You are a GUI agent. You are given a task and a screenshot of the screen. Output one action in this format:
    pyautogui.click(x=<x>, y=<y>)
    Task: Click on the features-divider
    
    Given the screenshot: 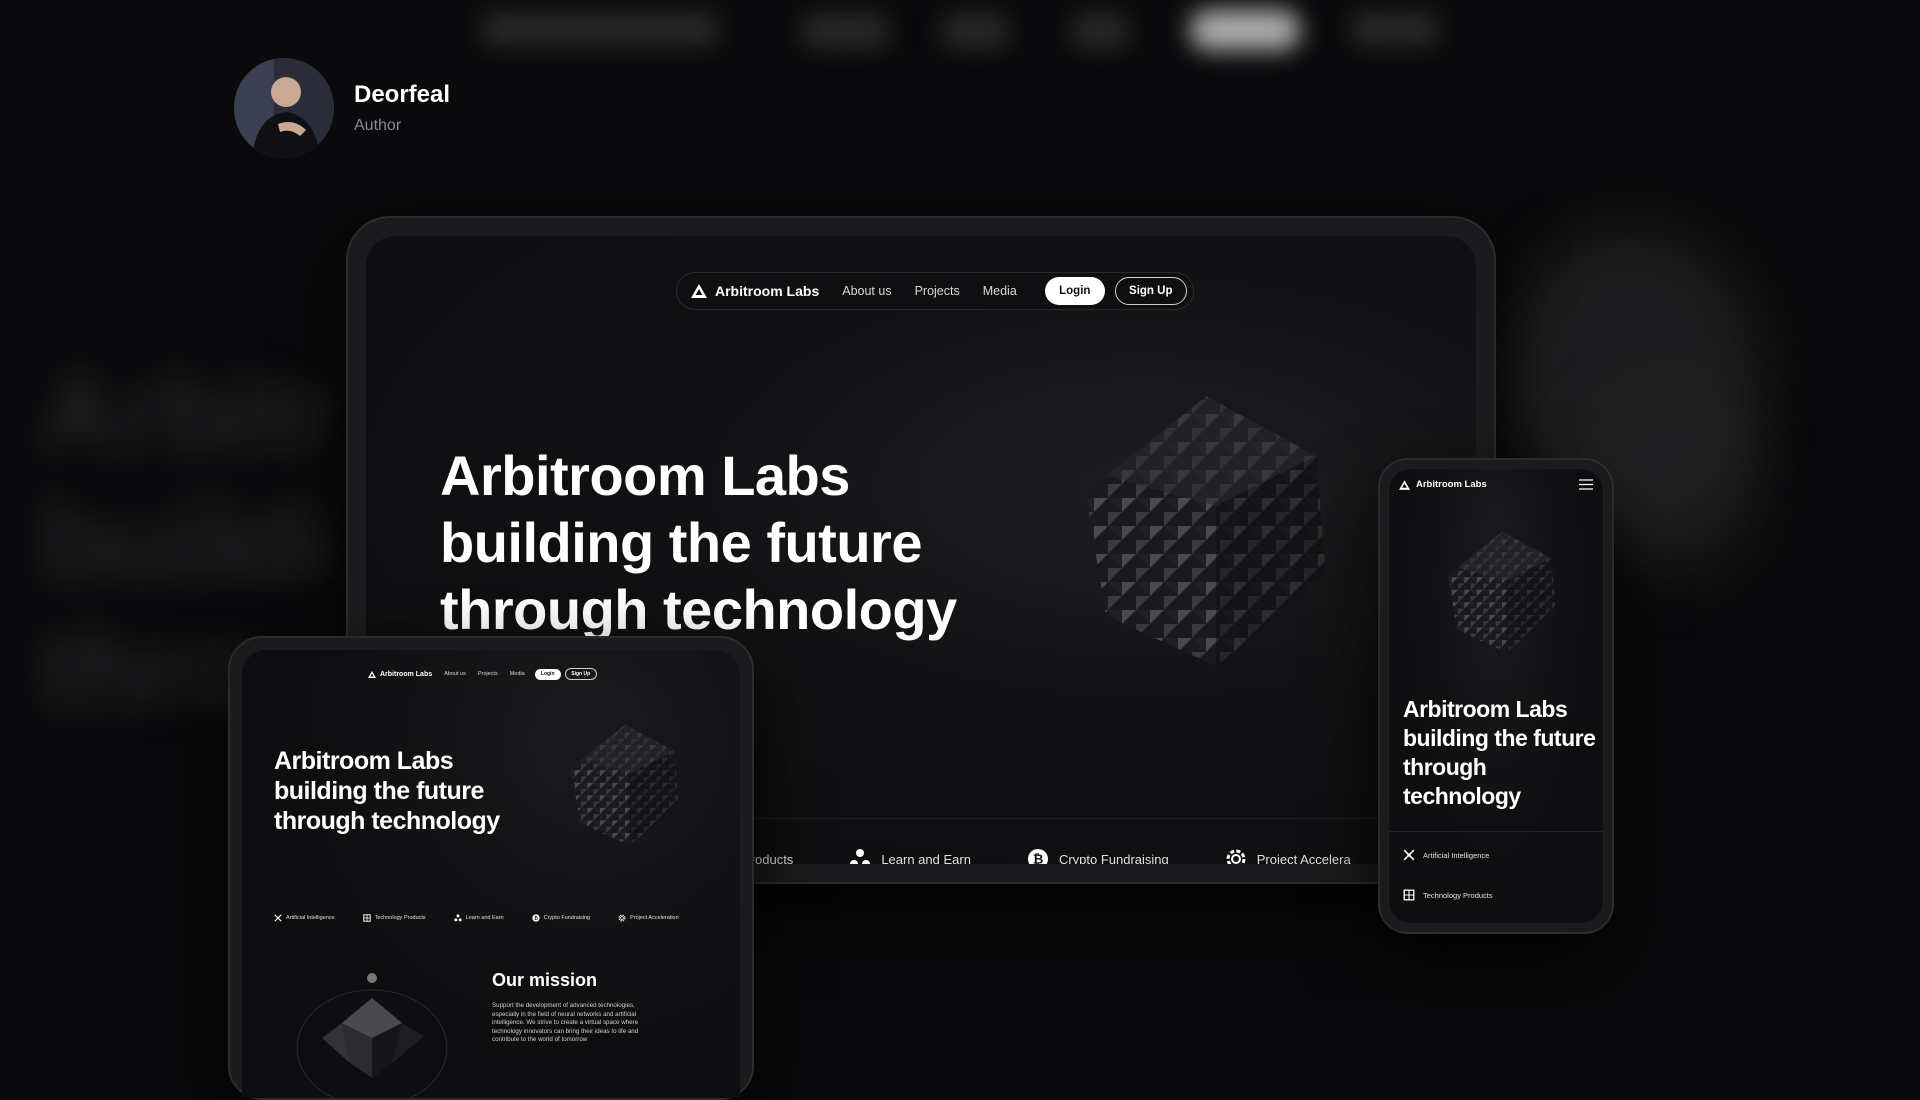 What is the action you would take?
    pyautogui.click(x=1496, y=831)
    